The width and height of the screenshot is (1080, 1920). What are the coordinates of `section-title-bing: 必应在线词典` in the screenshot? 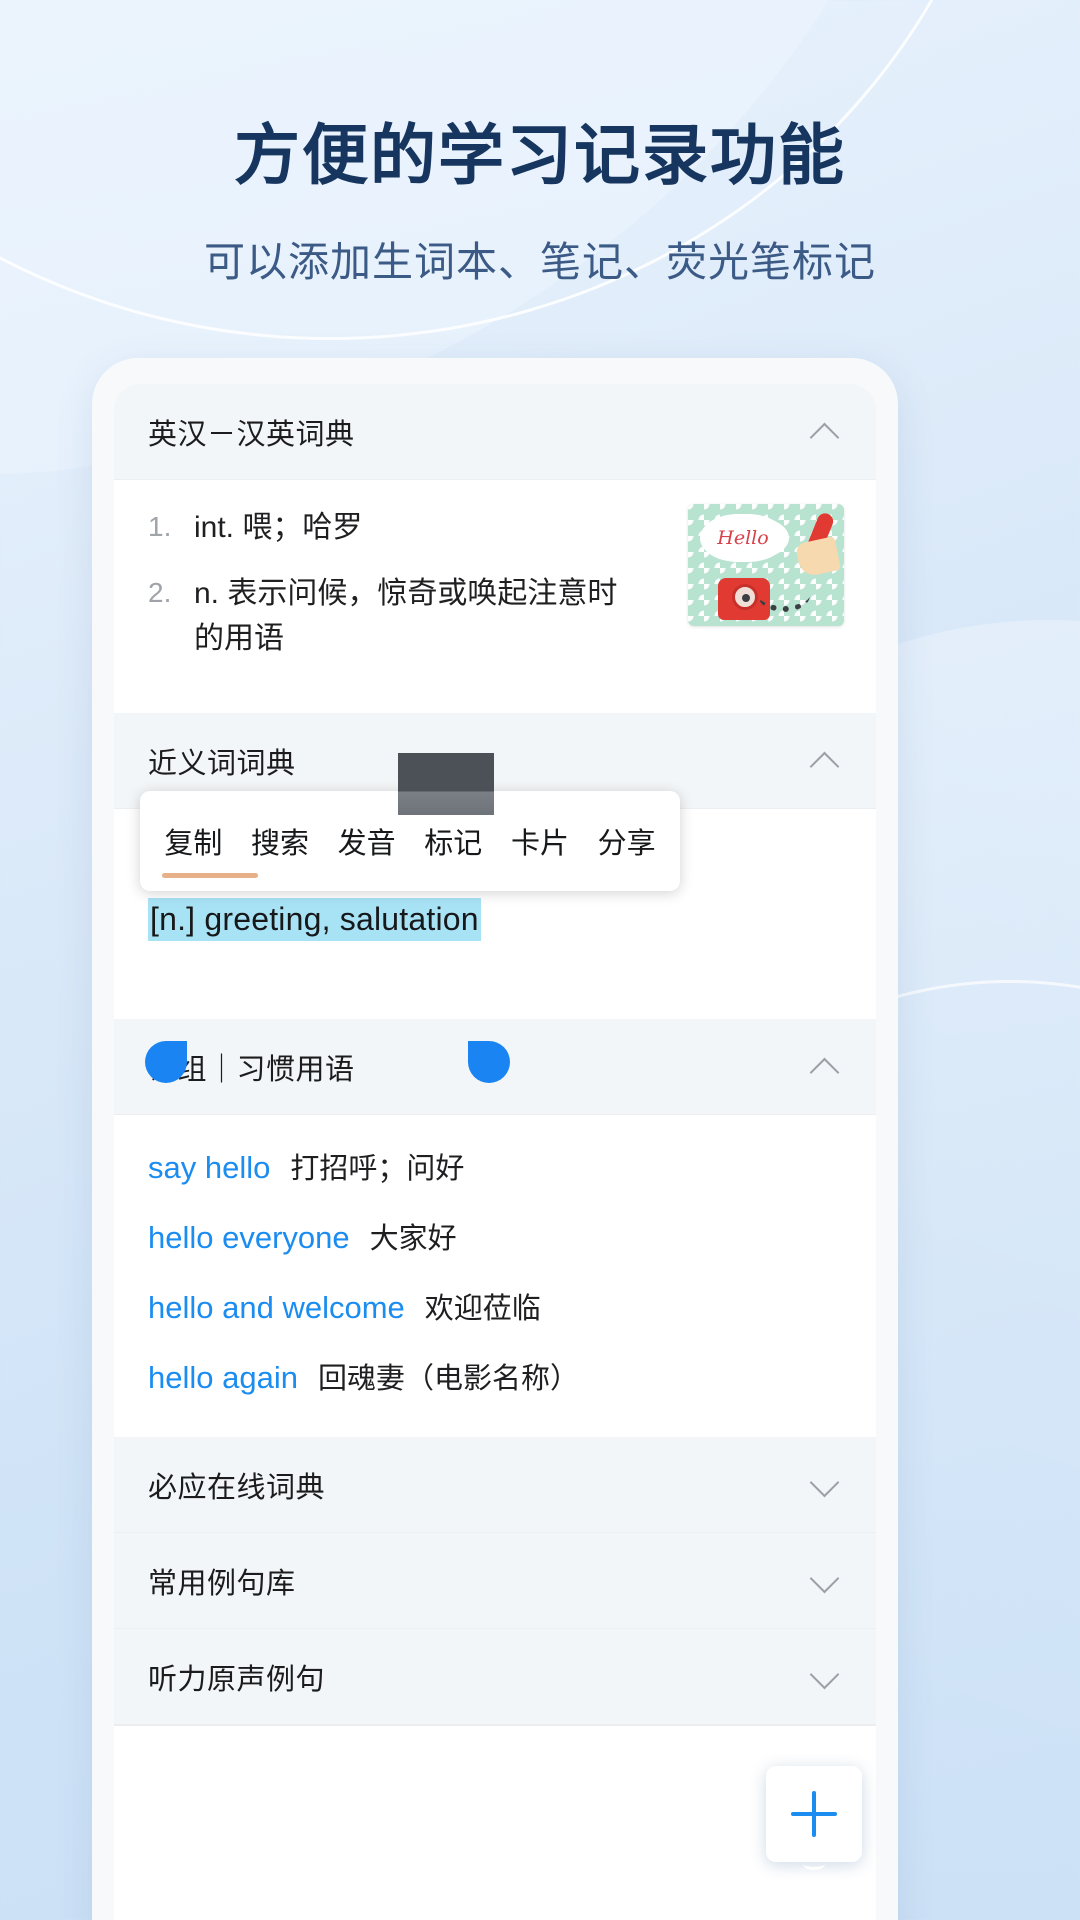 It's located at (237, 1487).